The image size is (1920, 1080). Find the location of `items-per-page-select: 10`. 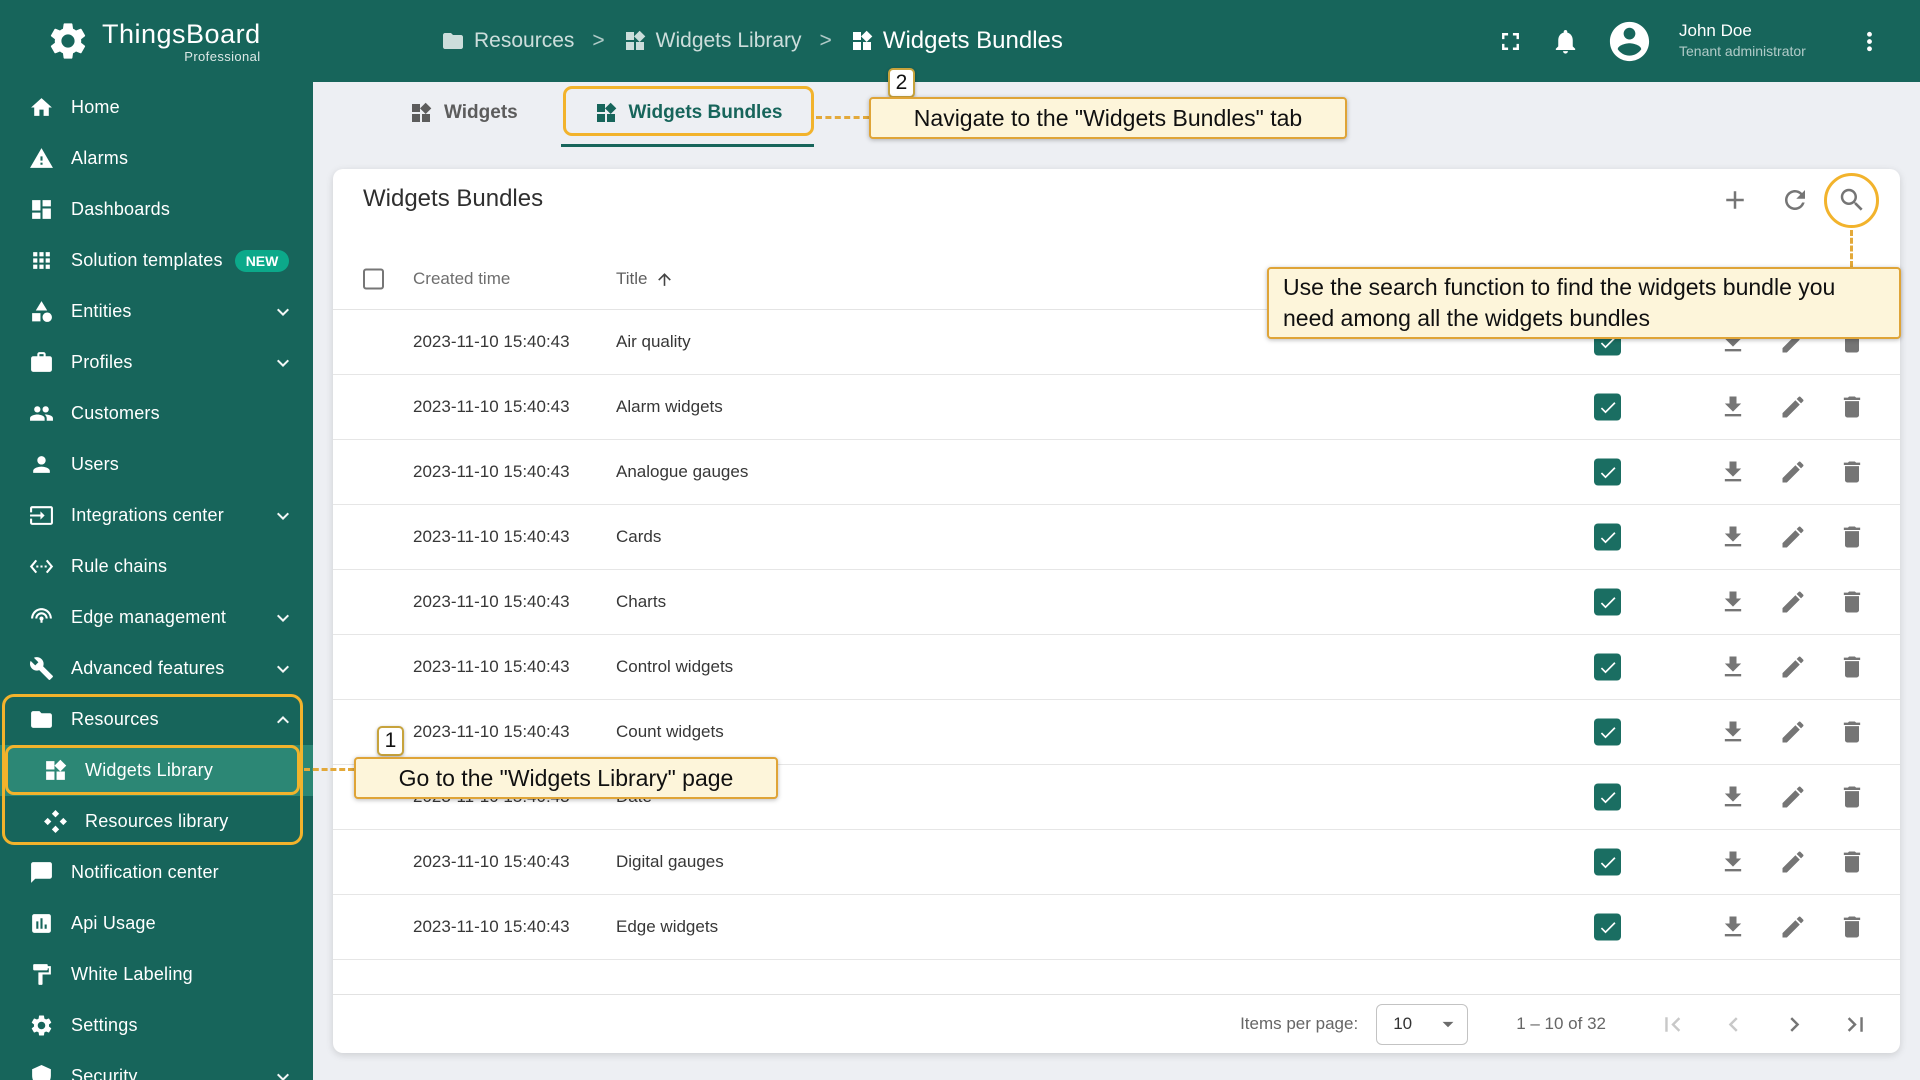

items-per-page-select: 10 is located at coordinates (1422, 1024).